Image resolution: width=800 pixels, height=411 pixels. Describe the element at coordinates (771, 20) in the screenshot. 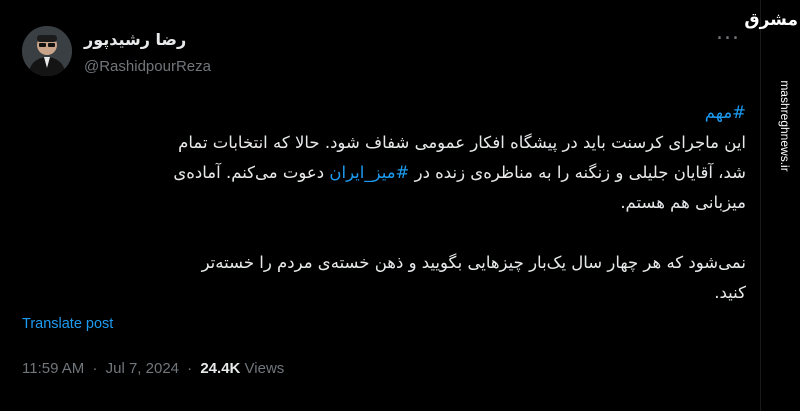

I see `watermark-logo: مشرق` at that location.